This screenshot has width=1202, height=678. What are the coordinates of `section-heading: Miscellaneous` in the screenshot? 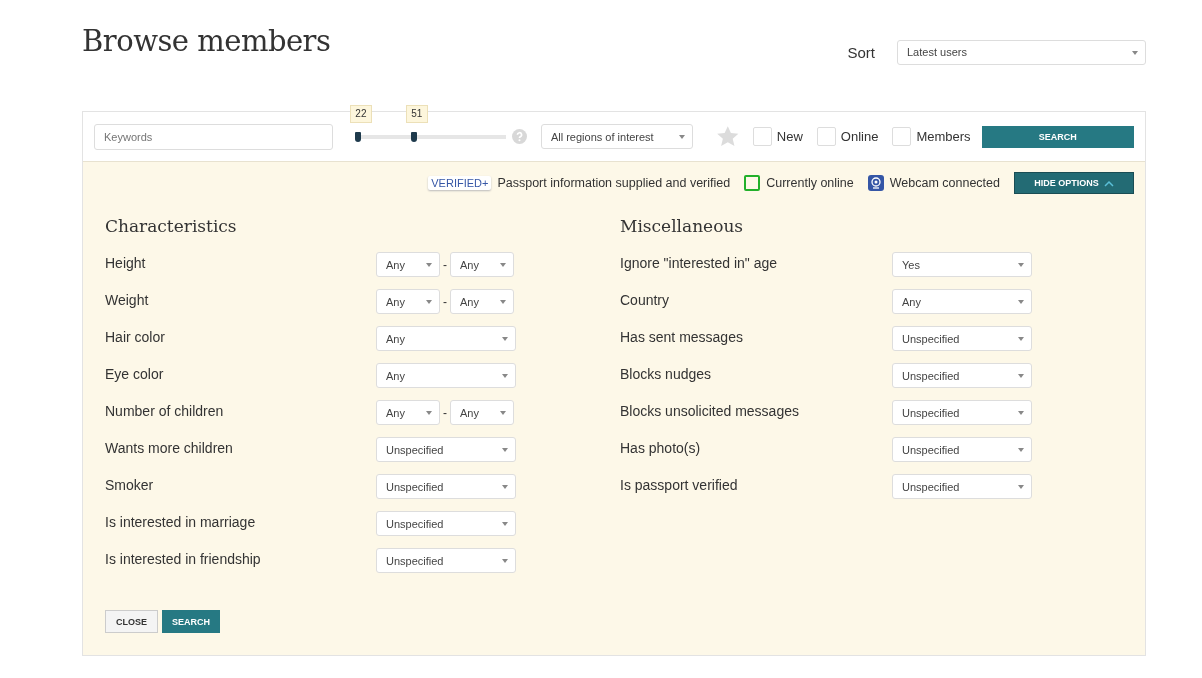 It's located at (682, 226).